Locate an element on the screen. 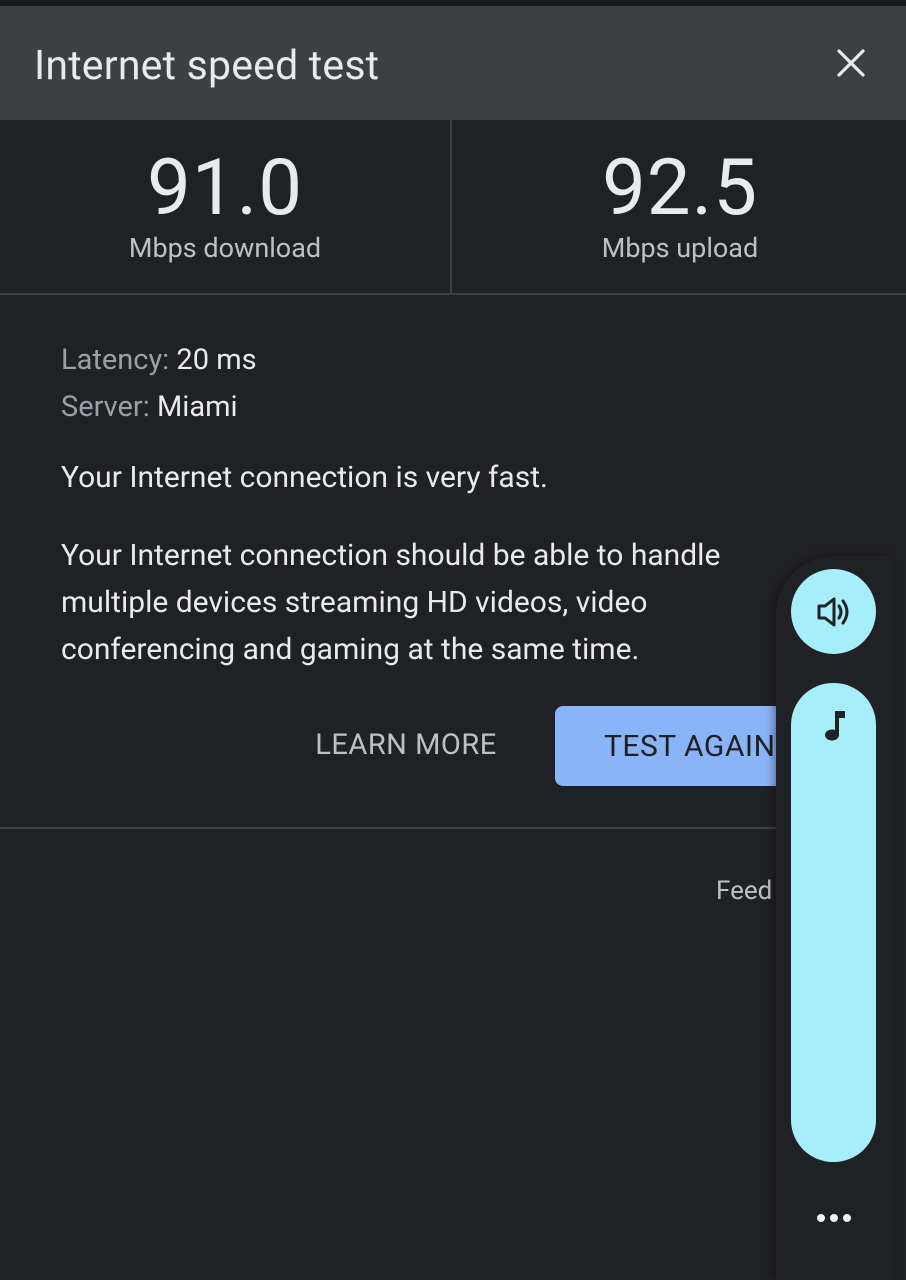 This screenshot has height=1280, width=906. download-metric: 91.0 Mbps download is located at coordinates (226, 207).